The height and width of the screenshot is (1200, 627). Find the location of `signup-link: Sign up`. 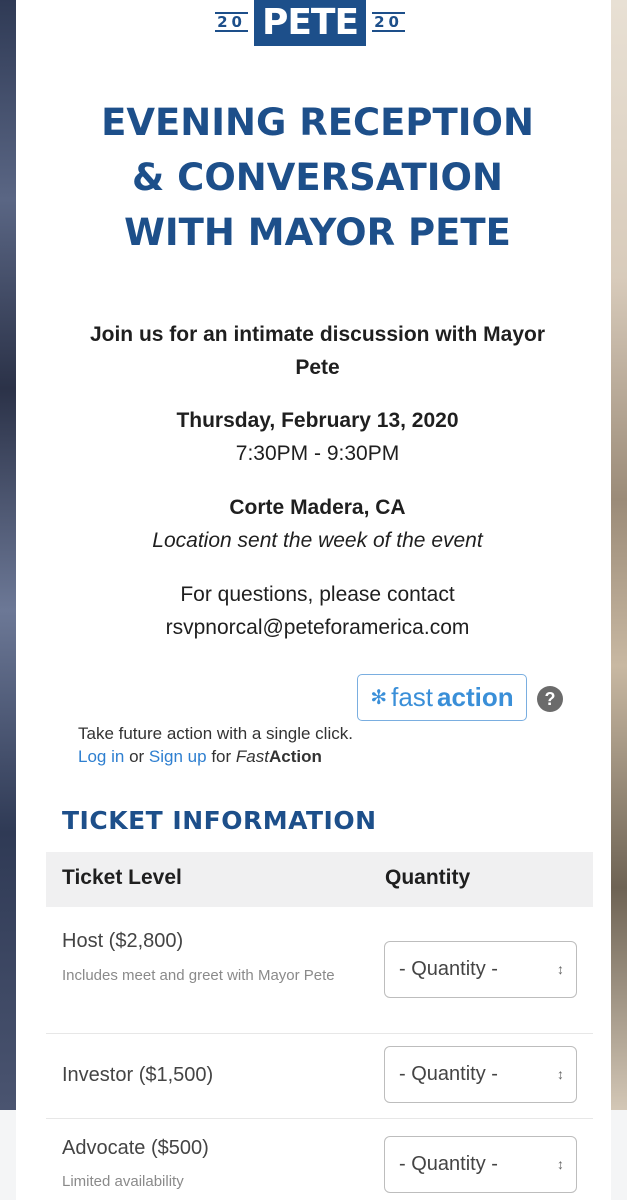

signup-link: Sign up is located at coordinates (178, 756).